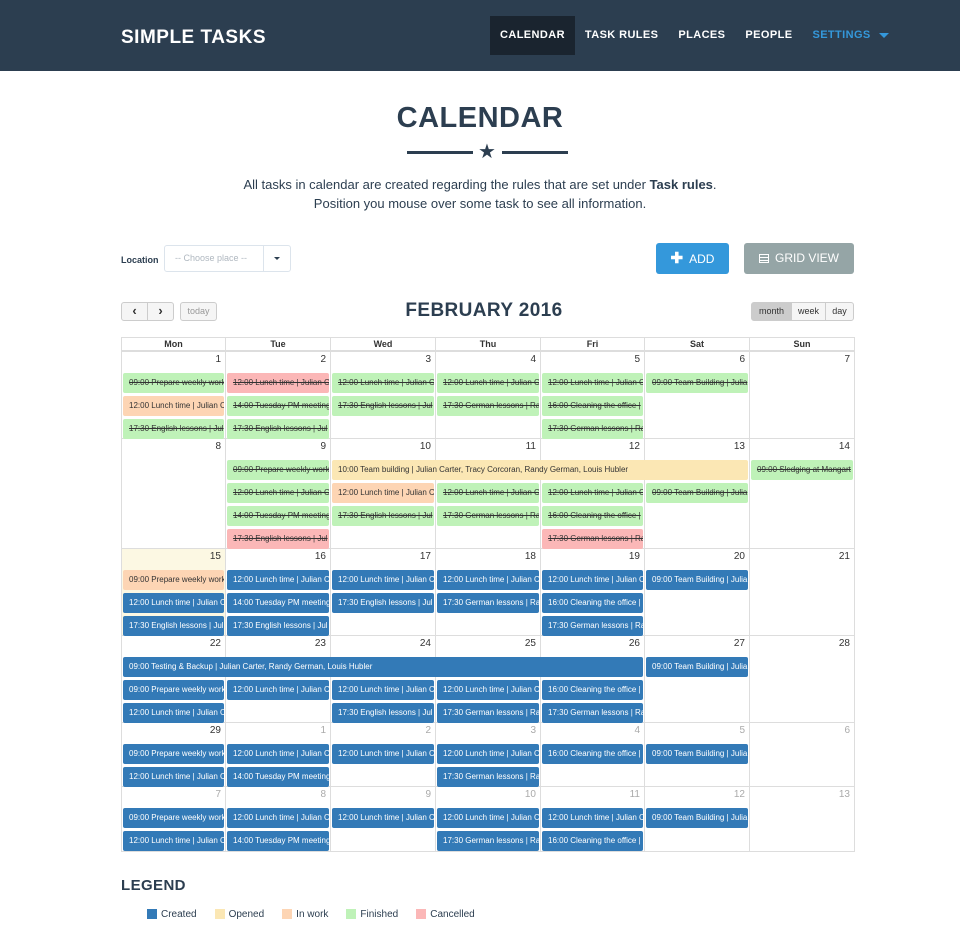  What do you see at coordinates (488, 395) in the screenshot?
I see `day-cell: 4` at bounding box center [488, 395].